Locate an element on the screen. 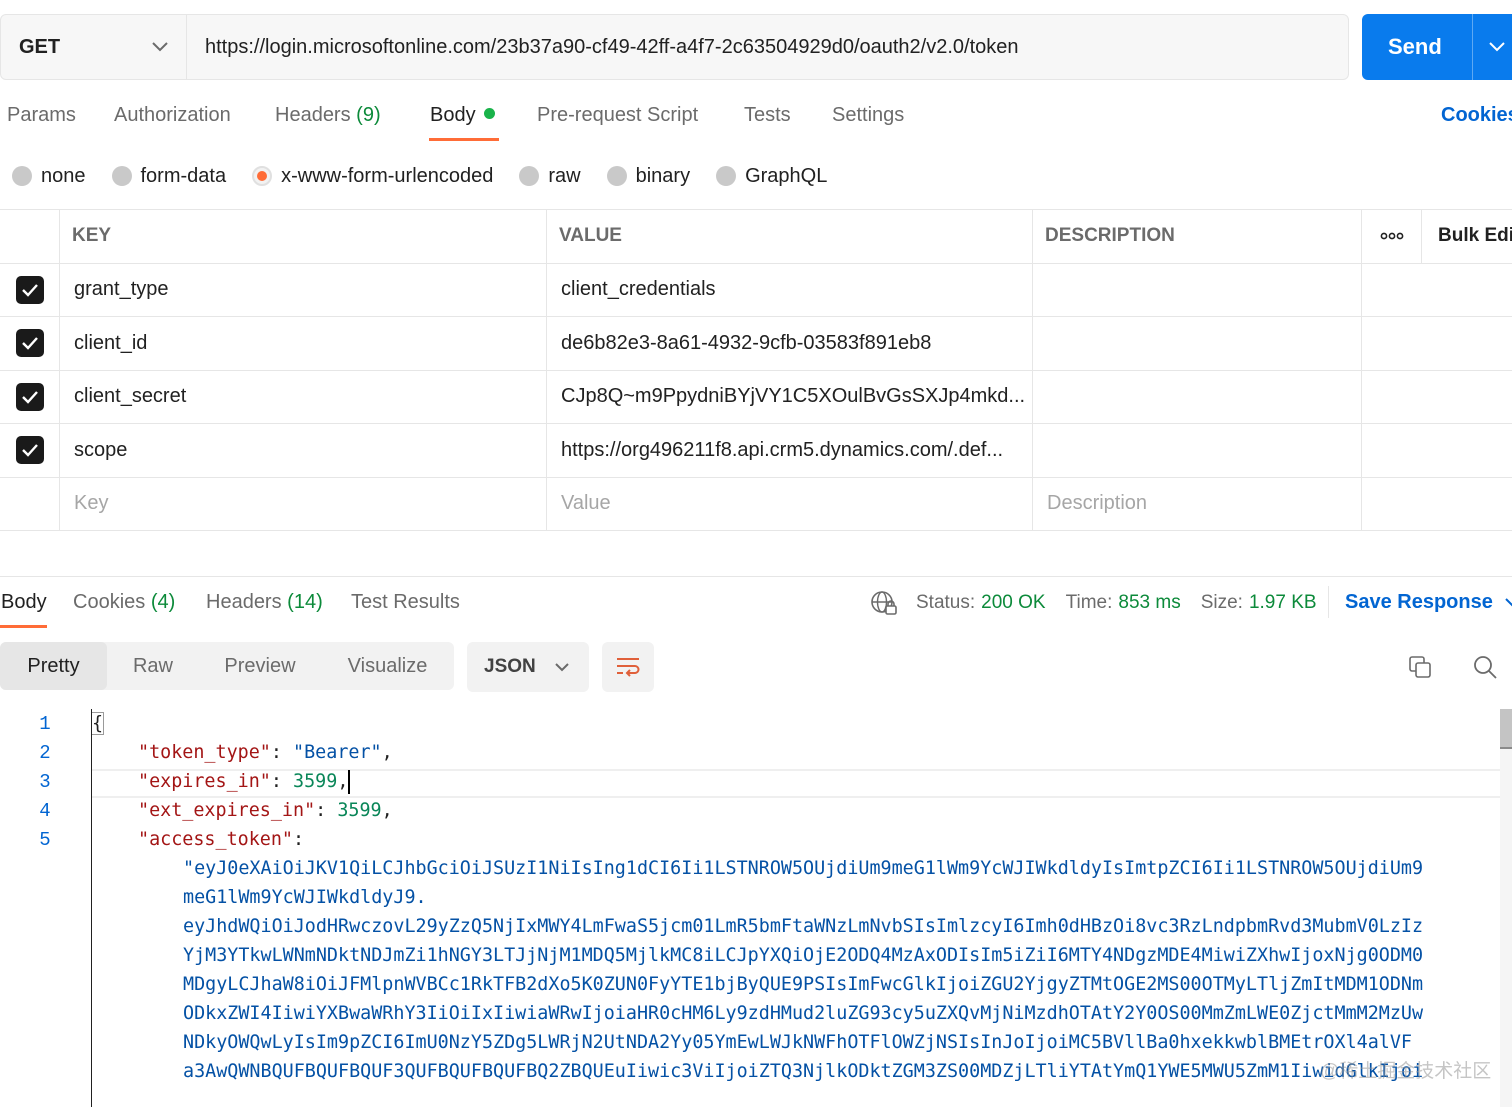 This screenshot has width=1512, height=1107. line-number: 3 is located at coordinates (45, 782).